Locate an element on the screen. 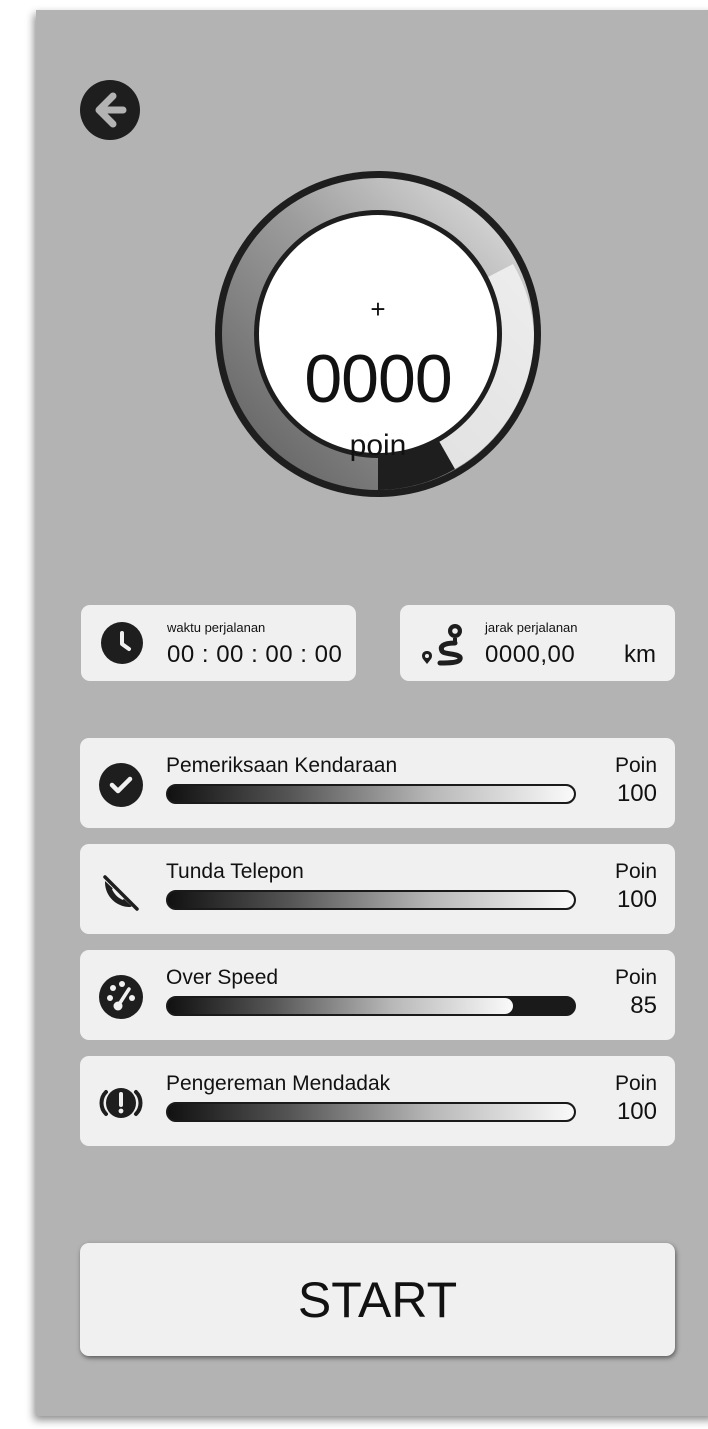 This screenshot has height=1429, width=708. trip-distance-card: jarak perjalanan 0000,00 km is located at coordinates (537, 643).